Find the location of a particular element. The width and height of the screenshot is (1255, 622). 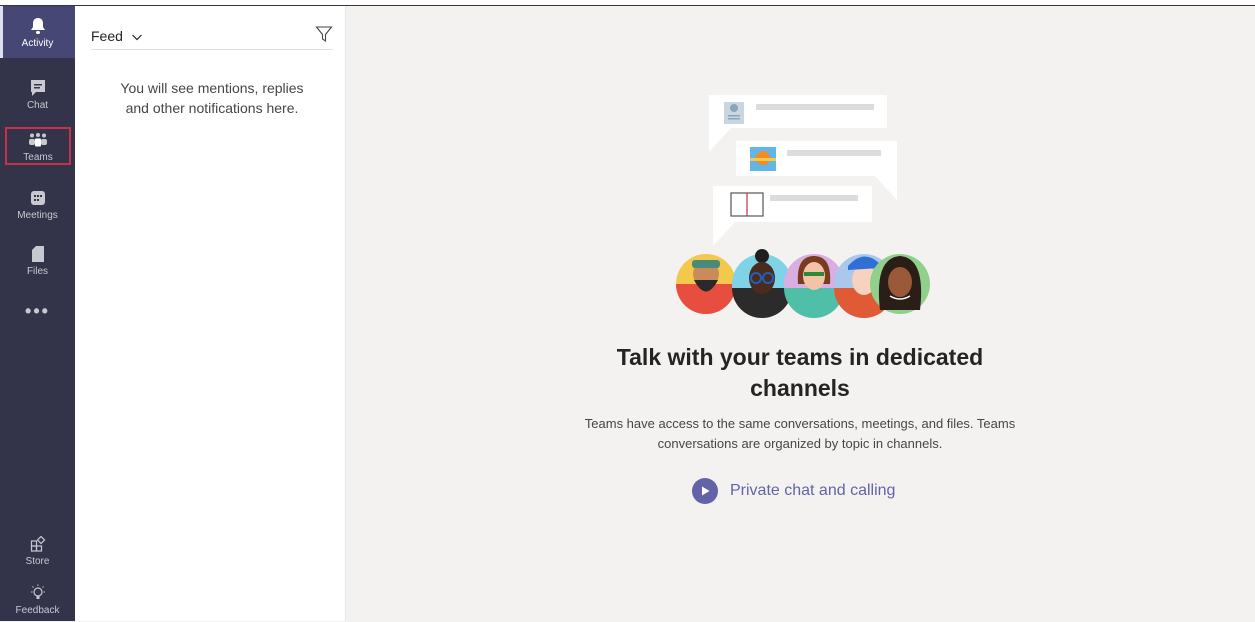

private-chat-calling-link: Private chat and calling is located at coordinates (793, 491).